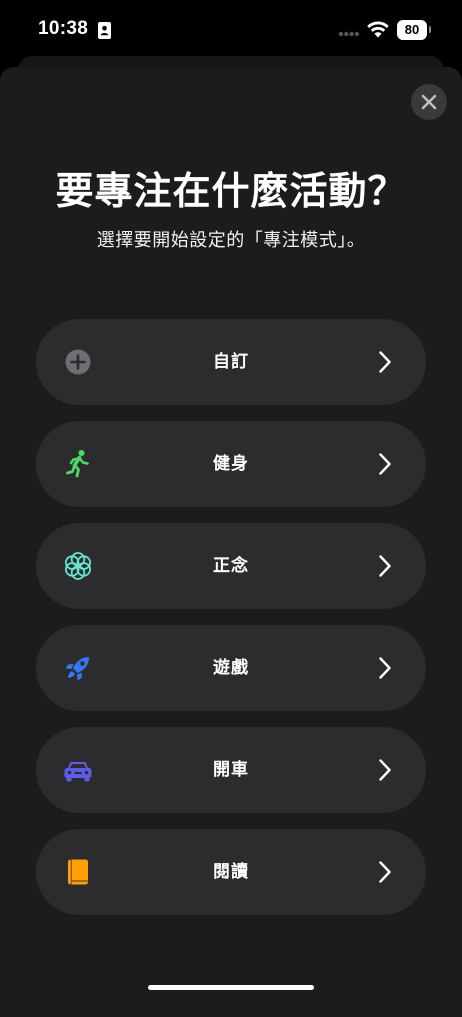 This screenshot has height=1017, width=462. What do you see at coordinates (378, 29) in the screenshot?
I see `wifi-icon` at bounding box center [378, 29].